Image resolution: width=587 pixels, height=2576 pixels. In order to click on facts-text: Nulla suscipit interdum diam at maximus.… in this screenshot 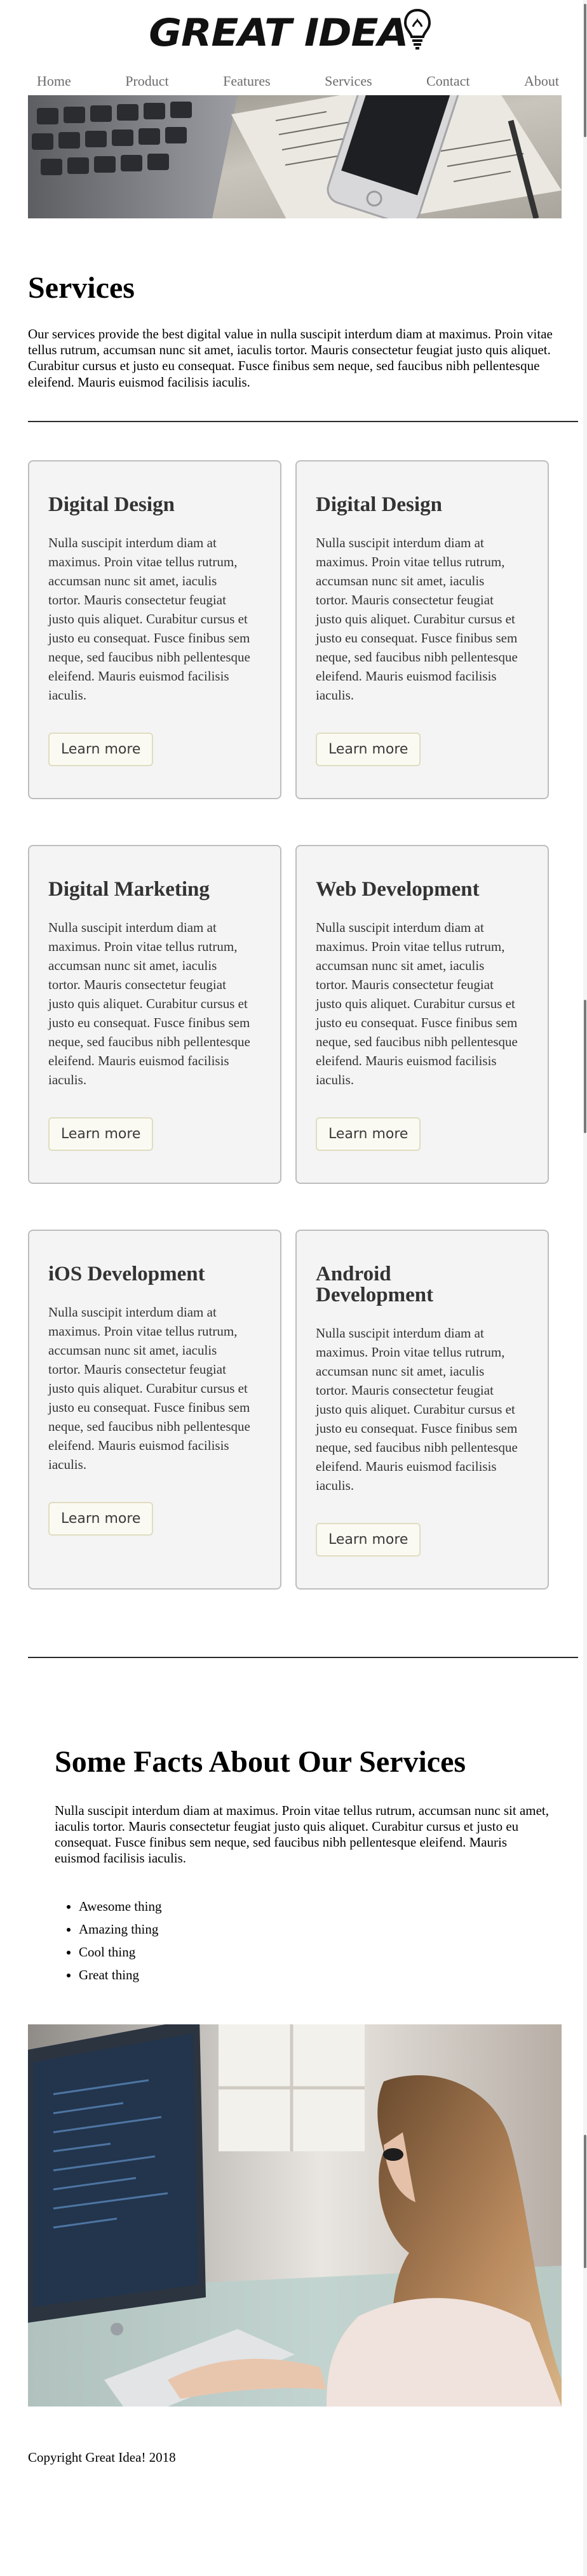, I will do `click(302, 1834)`.